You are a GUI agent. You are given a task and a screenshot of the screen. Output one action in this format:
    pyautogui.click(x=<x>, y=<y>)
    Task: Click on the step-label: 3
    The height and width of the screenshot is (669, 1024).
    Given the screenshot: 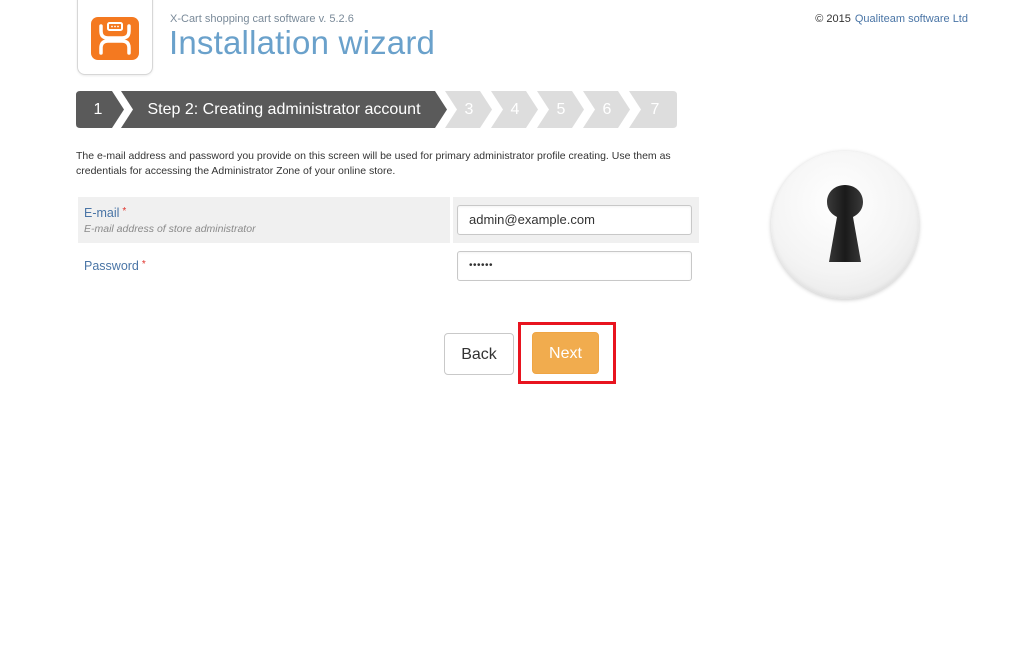 What is the action you would take?
    pyautogui.click(x=469, y=109)
    